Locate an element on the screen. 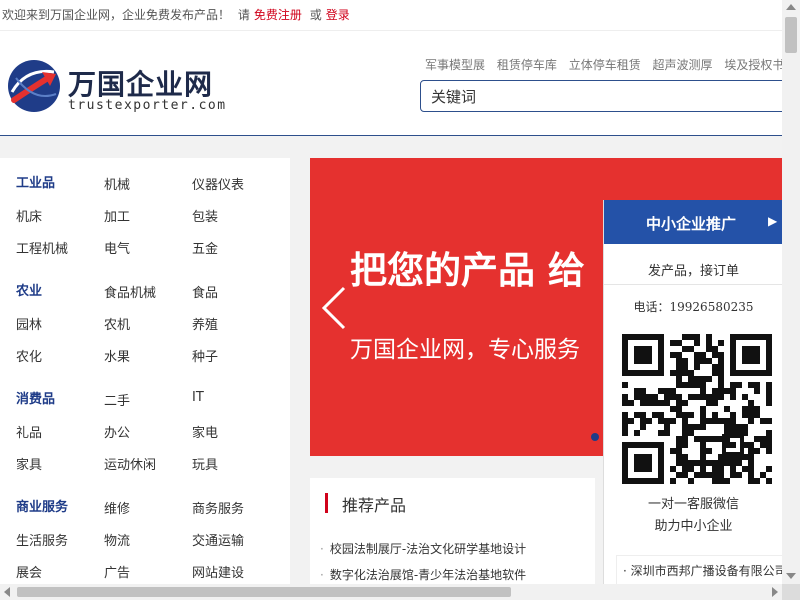 Image resolution: width=800 pixels, height=600 pixels. category-item: 玩具 is located at coordinates (205, 463).